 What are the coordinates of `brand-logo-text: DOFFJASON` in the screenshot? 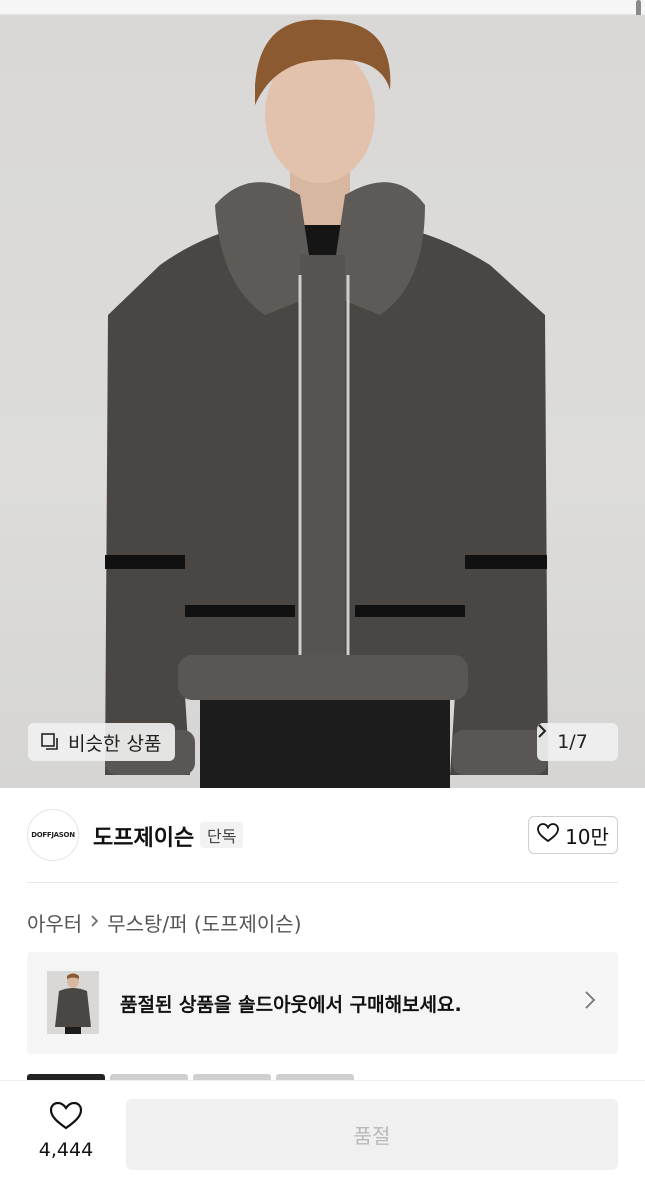 It's located at (53, 835).